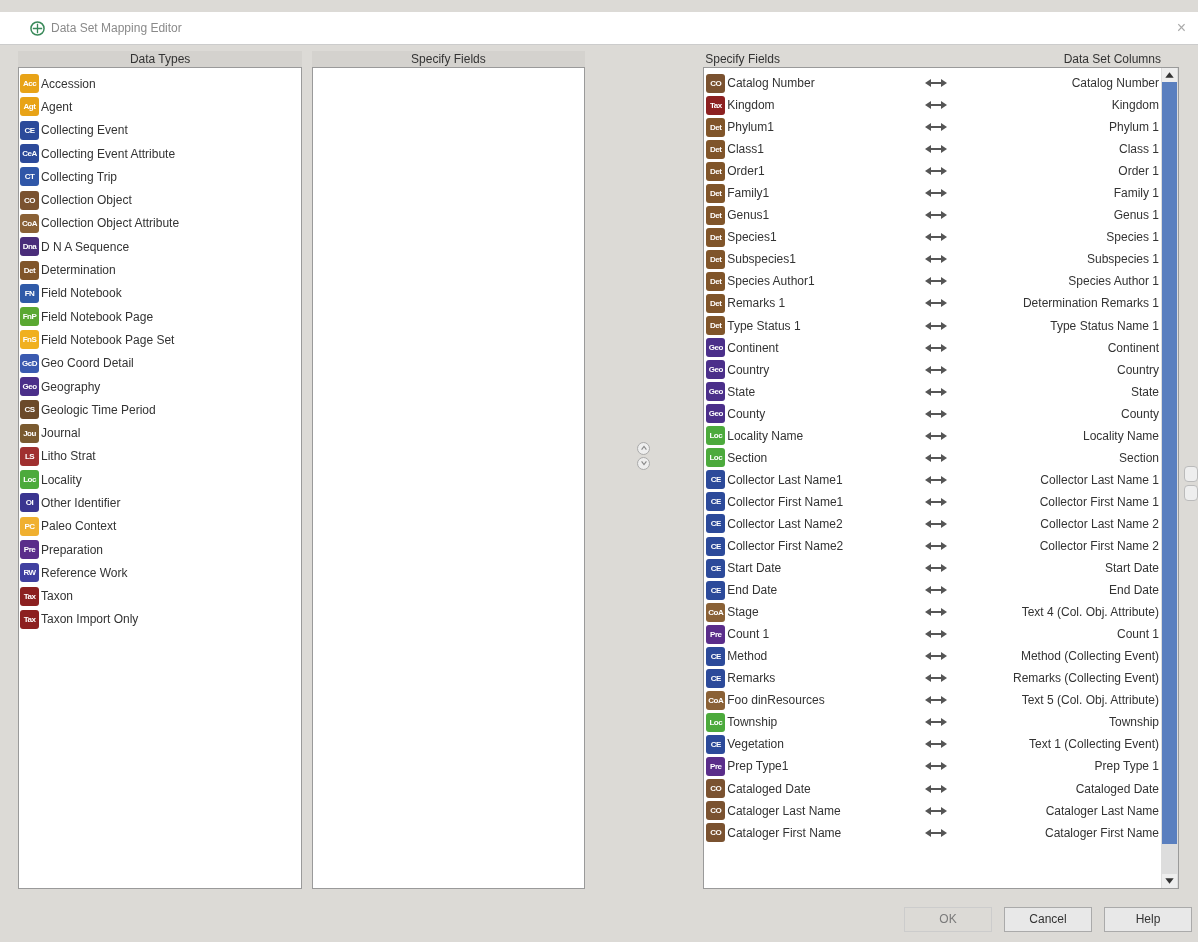 The width and height of the screenshot is (1198, 942). Describe the element at coordinates (160, 293) in the screenshot. I see `data-type-item: FN Field Notebook` at that location.